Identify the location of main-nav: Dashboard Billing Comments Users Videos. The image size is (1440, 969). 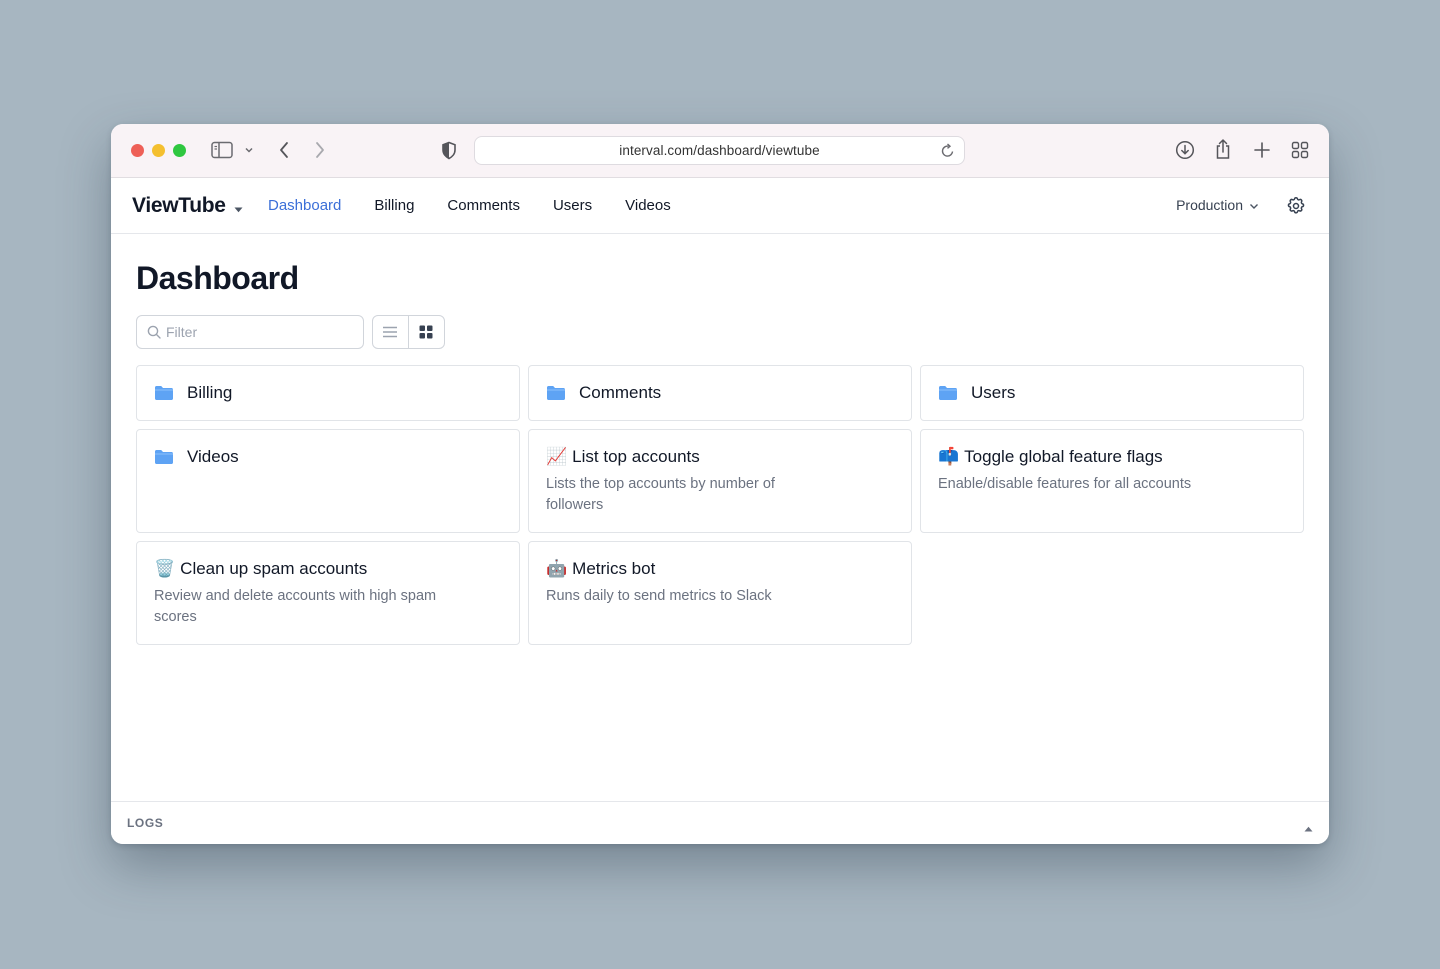
(486, 205).